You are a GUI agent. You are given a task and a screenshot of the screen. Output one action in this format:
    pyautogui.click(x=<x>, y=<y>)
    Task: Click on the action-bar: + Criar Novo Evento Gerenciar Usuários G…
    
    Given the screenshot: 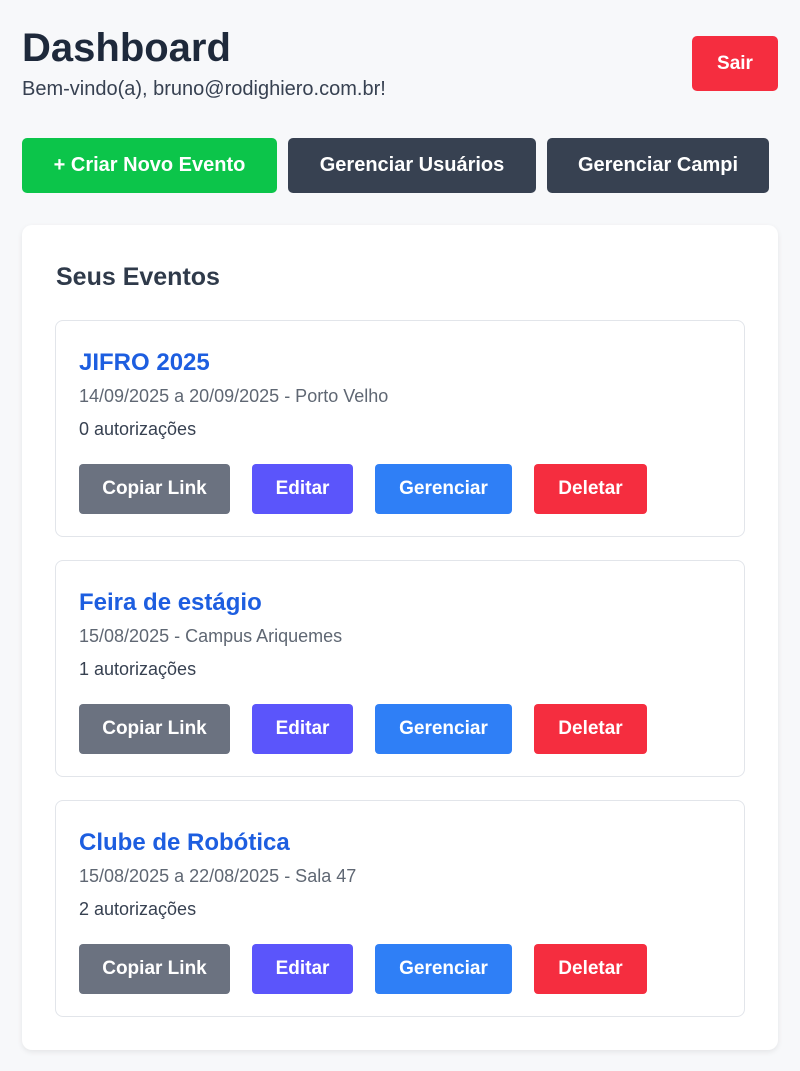 What is the action you would take?
    pyautogui.click(x=395, y=165)
    